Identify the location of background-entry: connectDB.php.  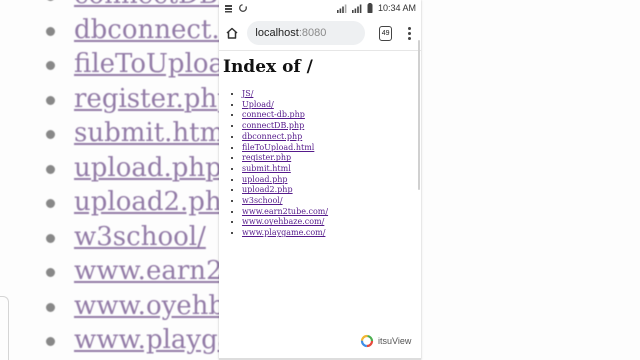
(132, 6).